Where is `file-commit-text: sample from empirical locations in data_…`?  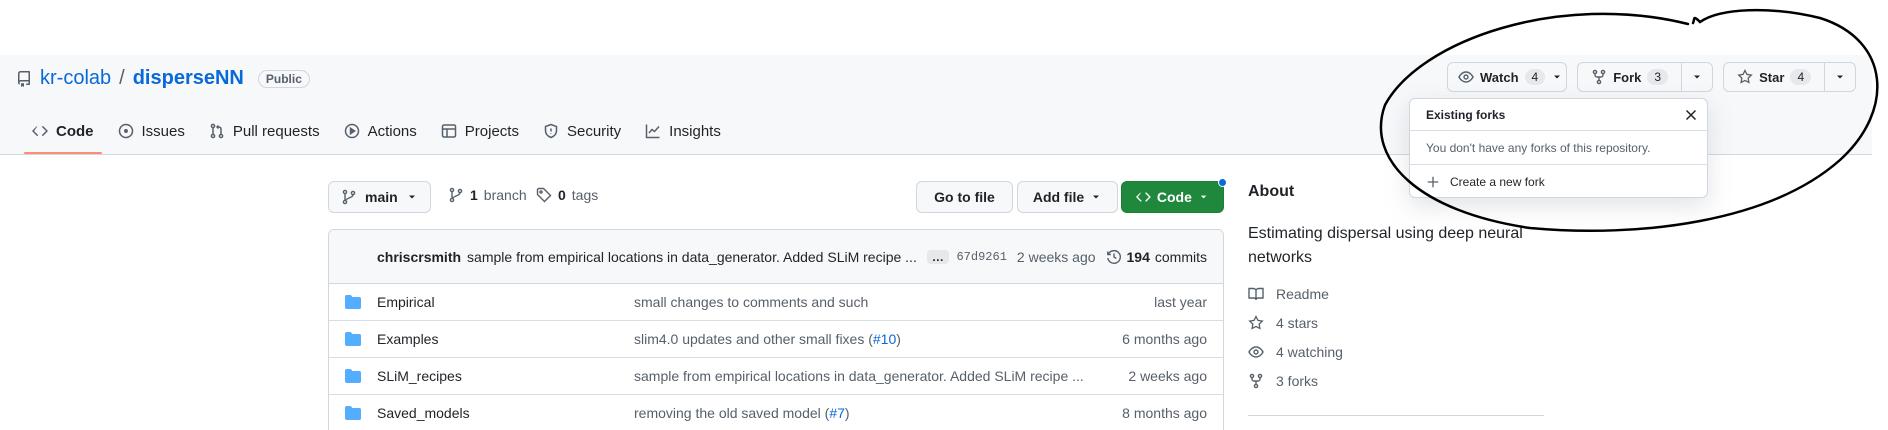
file-commit-text: sample from empirical locations in data_… is located at coordinates (859, 376).